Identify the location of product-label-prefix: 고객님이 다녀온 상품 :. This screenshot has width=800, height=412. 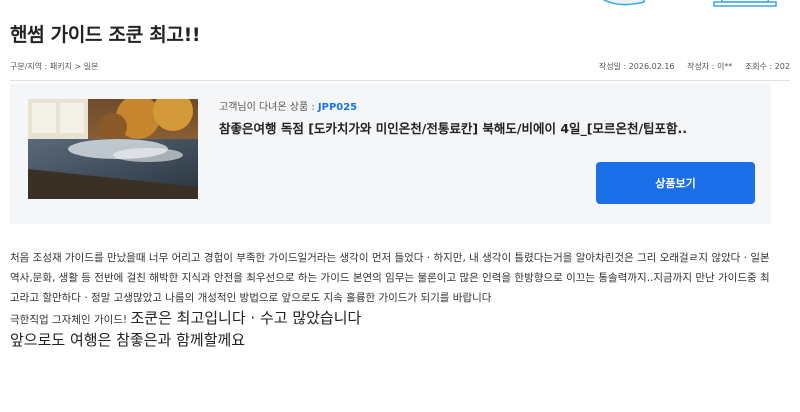
(268, 107).